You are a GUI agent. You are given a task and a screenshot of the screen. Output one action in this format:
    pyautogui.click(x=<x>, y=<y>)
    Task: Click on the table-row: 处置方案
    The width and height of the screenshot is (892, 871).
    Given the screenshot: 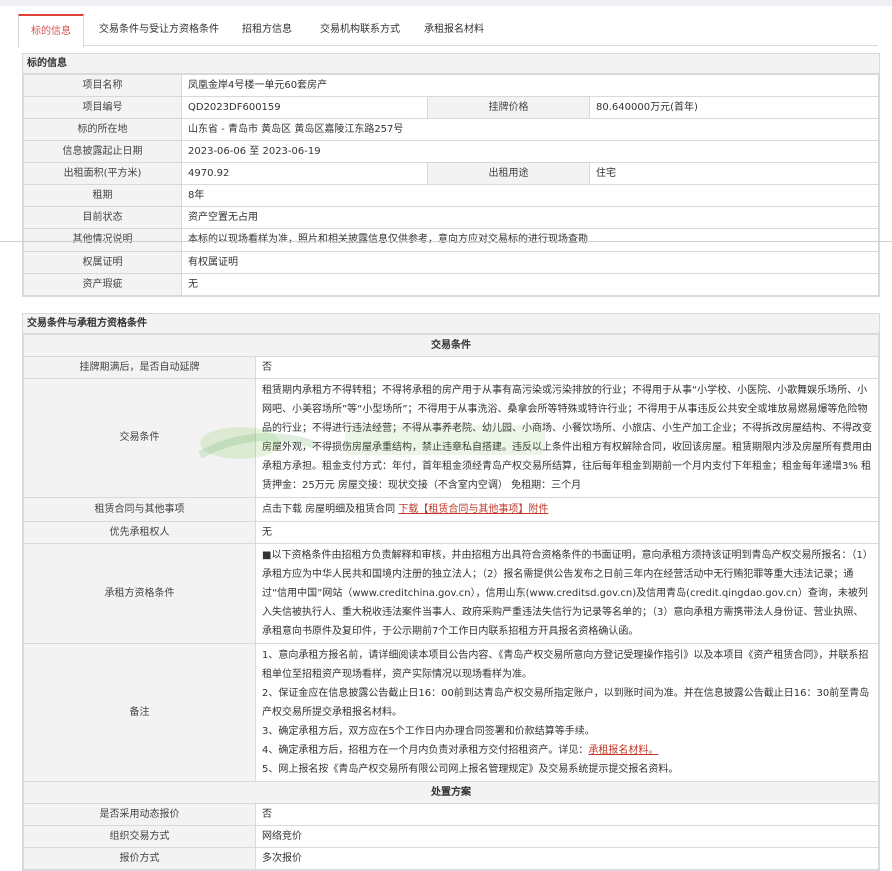 What is the action you would take?
    pyautogui.click(x=451, y=792)
    